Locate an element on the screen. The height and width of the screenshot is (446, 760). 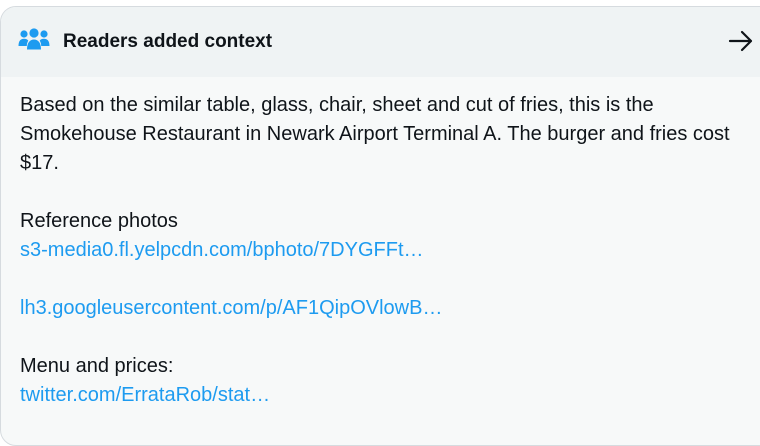
note-header-title: Readers added context is located at coordinates (168, 41).